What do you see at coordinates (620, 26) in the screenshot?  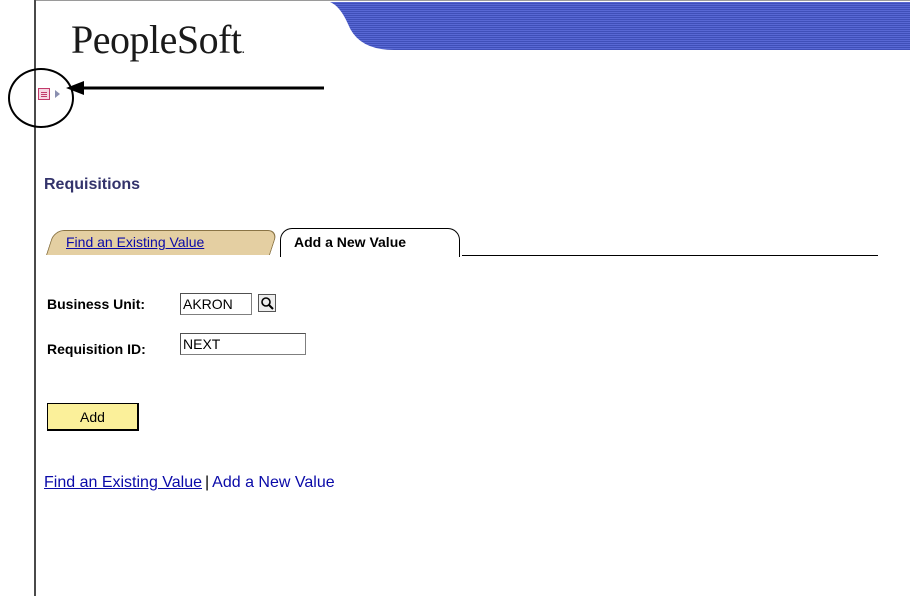 I see `header-banner` at bounding box center [620, 26].